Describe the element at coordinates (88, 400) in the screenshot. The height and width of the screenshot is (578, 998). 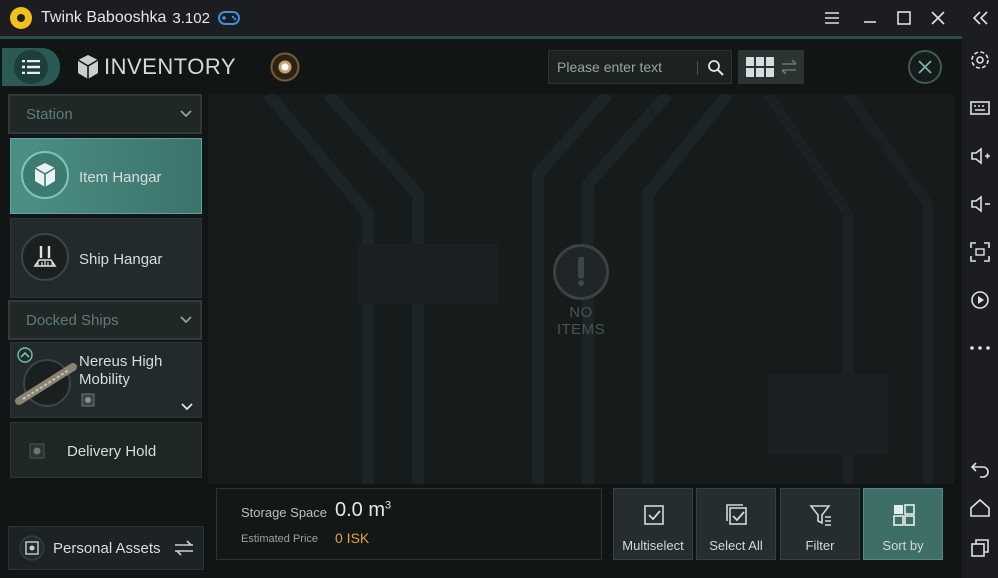
I see `ship-module-icon` at that location.